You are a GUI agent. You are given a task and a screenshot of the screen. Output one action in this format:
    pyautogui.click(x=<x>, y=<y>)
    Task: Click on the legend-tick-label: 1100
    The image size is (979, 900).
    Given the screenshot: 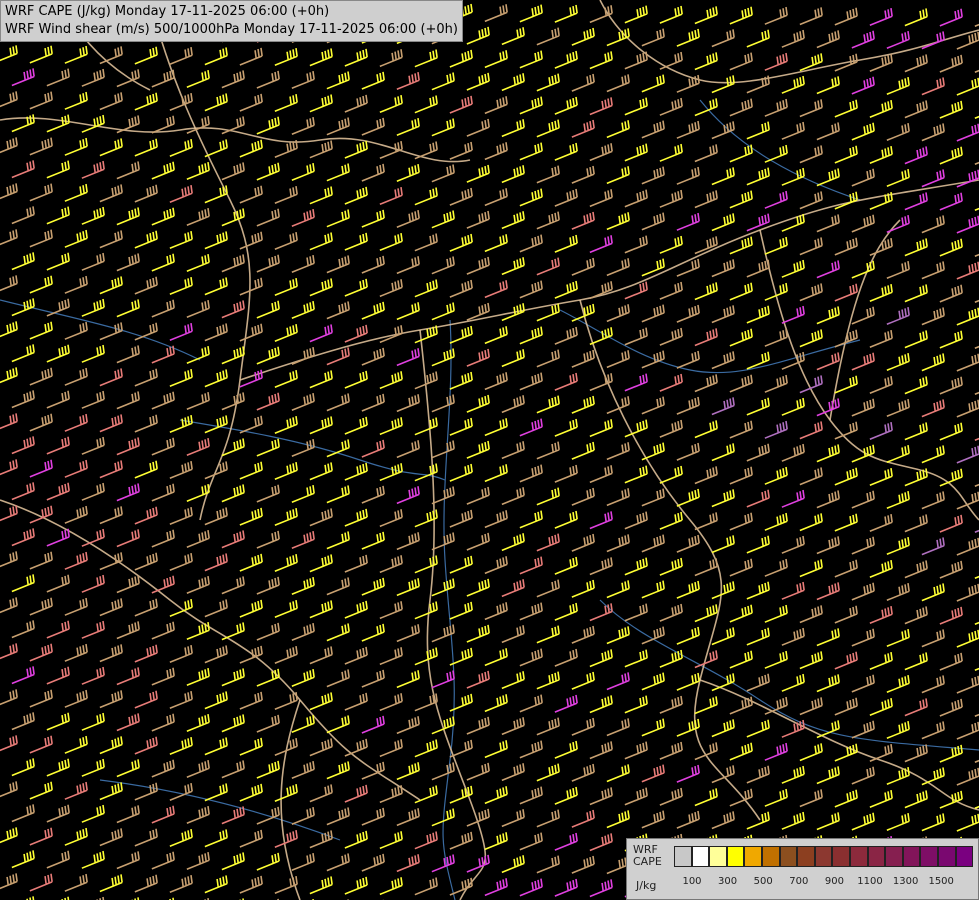 What is the action you would take?
    pyautogui.click(x=870, y=881)
    